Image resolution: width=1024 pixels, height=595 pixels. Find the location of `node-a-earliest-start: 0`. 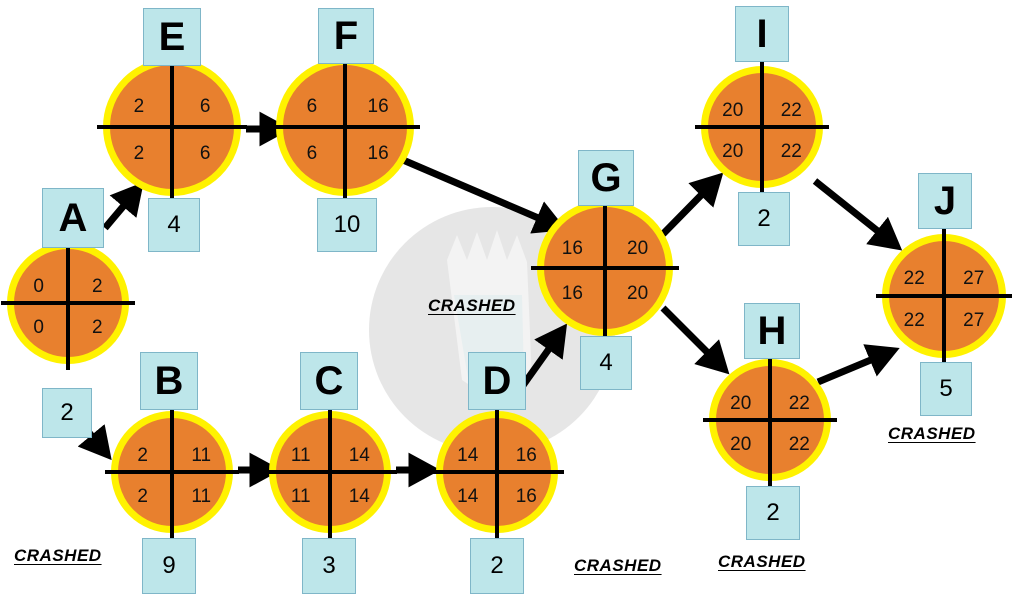

node-a-earliest-start: 0 is located at coordinates (38, 286).